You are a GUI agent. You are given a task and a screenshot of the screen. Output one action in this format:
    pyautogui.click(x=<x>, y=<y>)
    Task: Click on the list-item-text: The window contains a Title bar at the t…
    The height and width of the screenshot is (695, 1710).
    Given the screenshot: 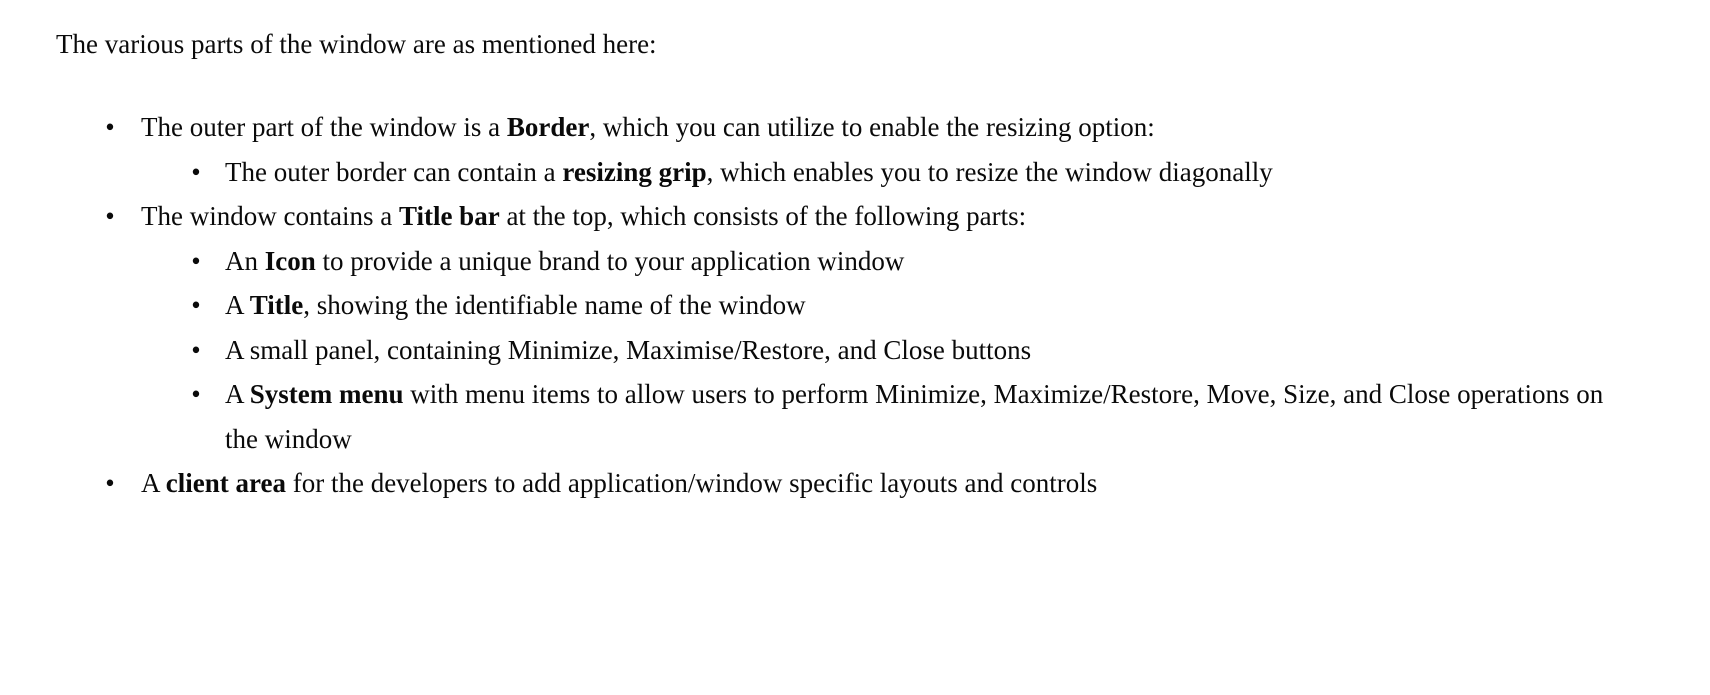 What is the action you would take?
    pyautogui.click(x=841, y=216)
    